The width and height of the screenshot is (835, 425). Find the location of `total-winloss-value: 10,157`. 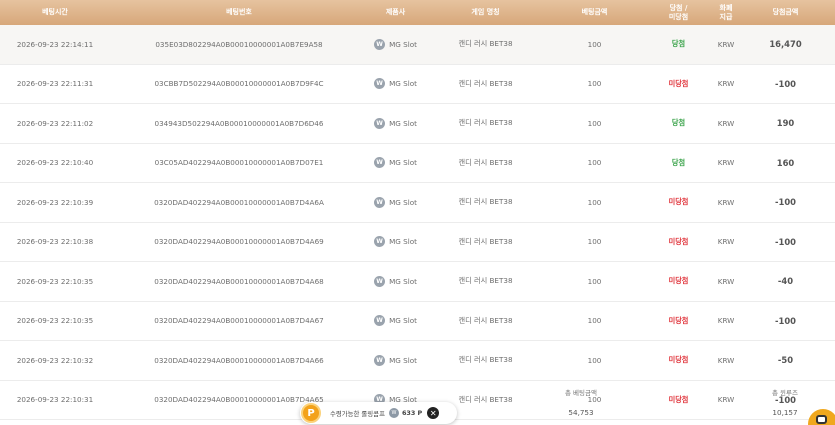

total-winloss-value: 10,157 is located at coordinates (785, 412).